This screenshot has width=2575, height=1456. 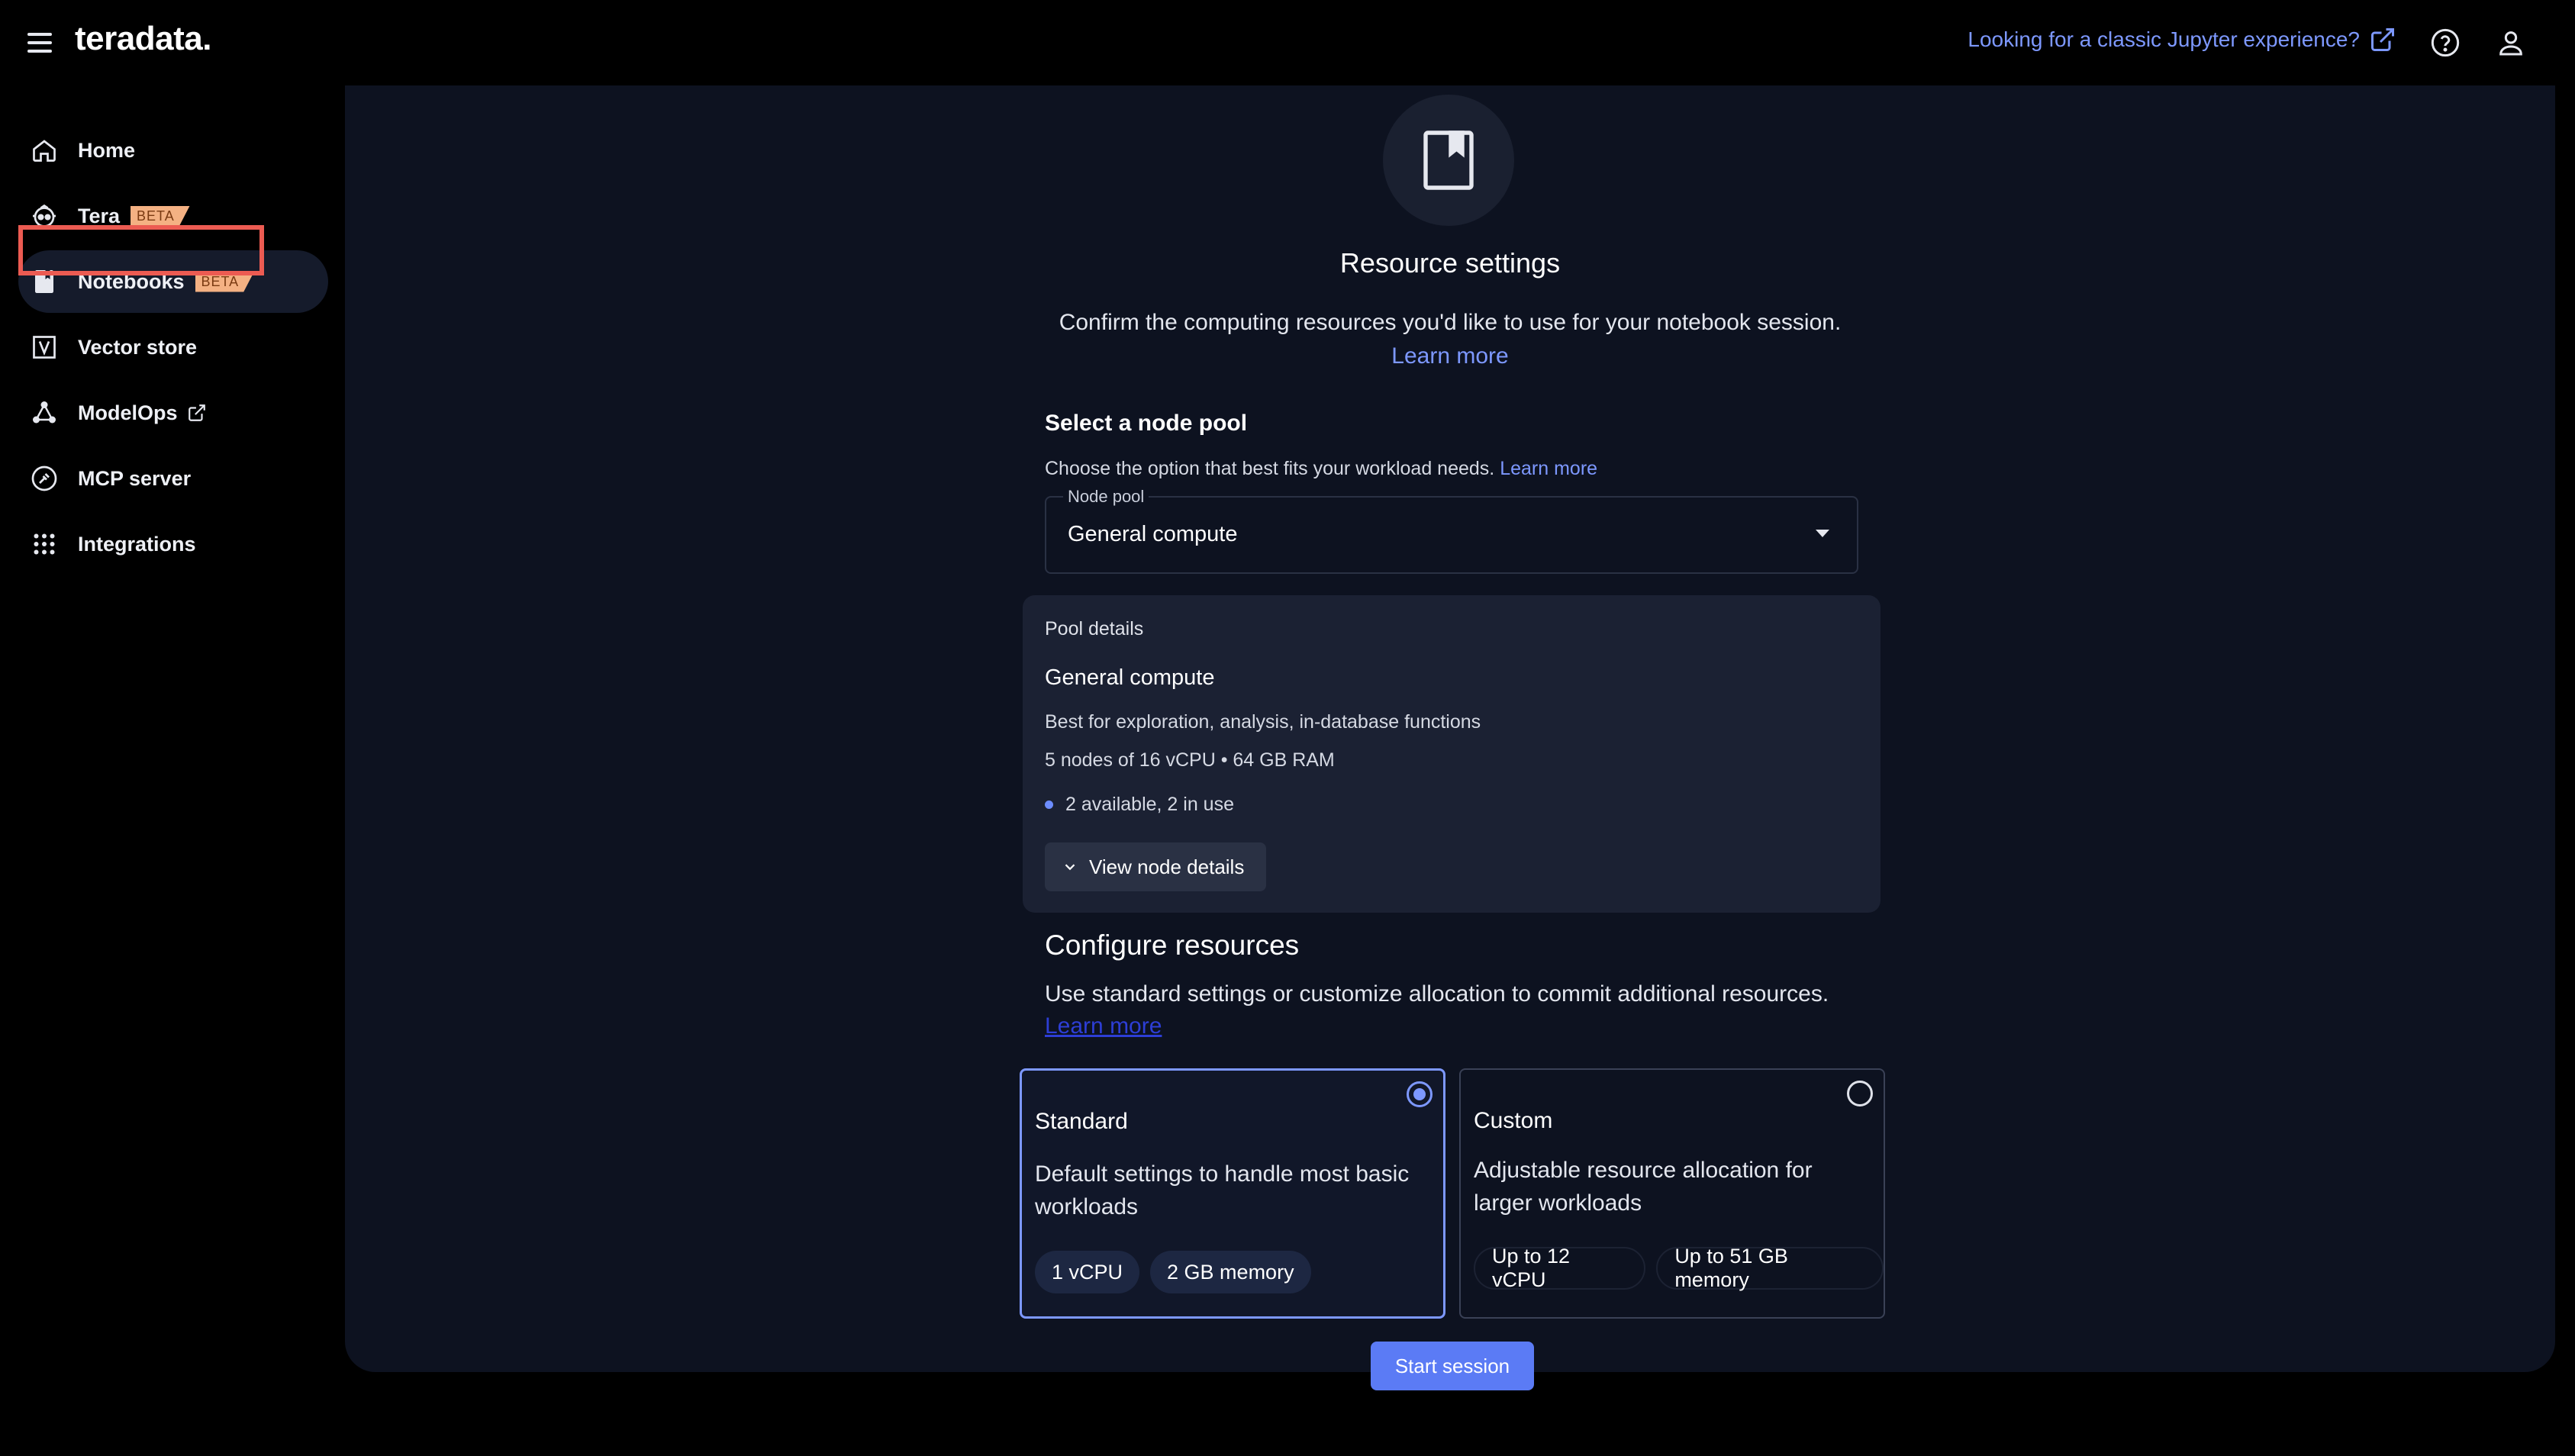 What do you see at coordinates (1103, 1026) in the screenshot?
I see `configure-learn-more-link: Learn more` at bounding box center [1103, 1026].